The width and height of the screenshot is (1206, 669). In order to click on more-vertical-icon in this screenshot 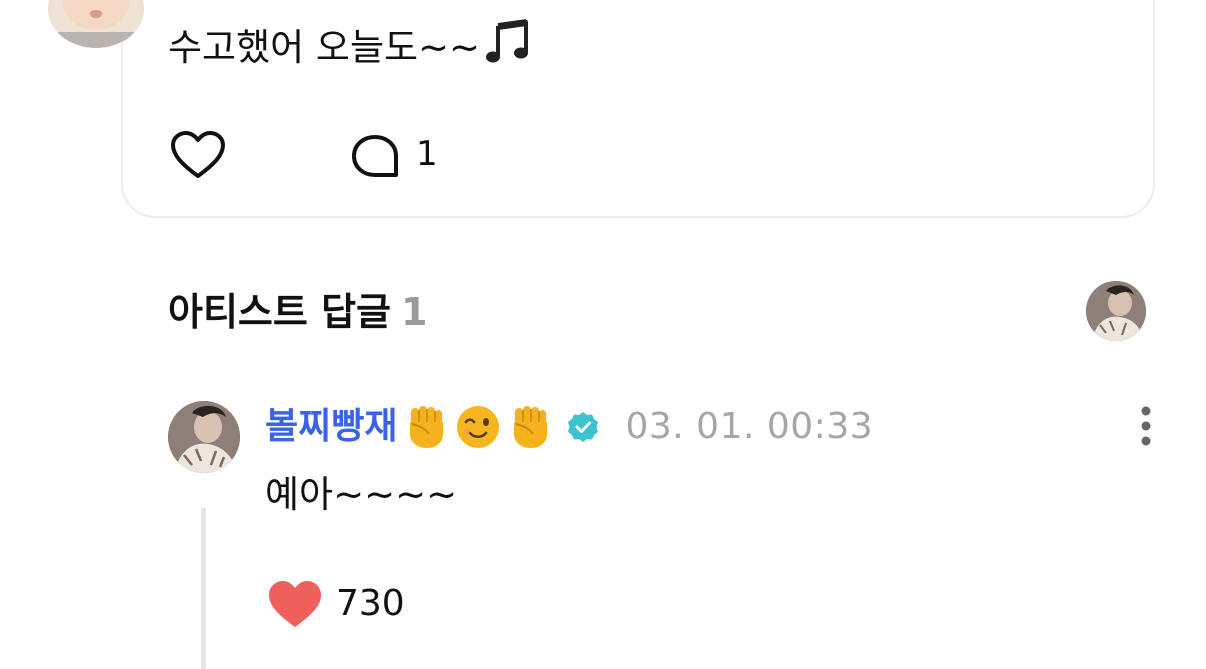, I will do `click(1146, 426)`.